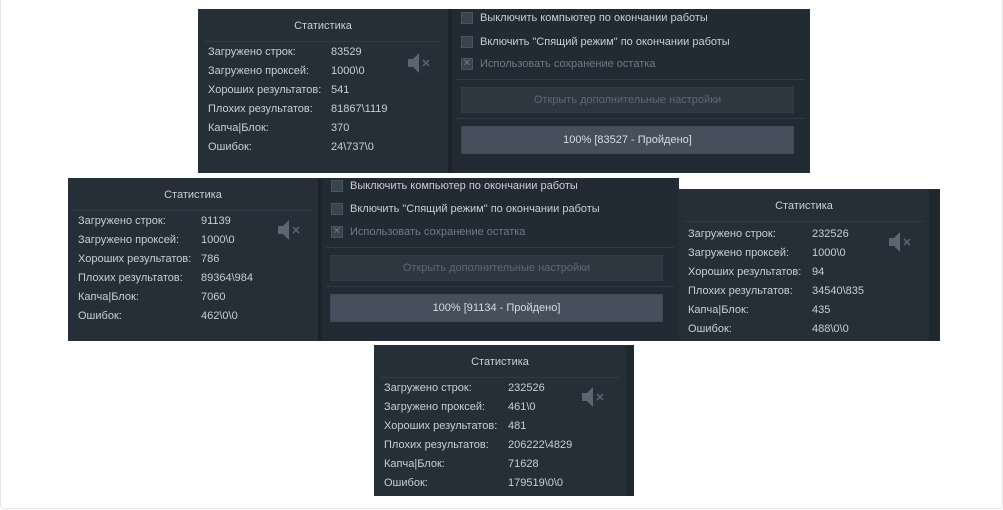 This screenshot has width=1003, height=510. Describe the element at coordinates (216, 221) in the screenshot. I see `row-value-lines: 91139` at that location.